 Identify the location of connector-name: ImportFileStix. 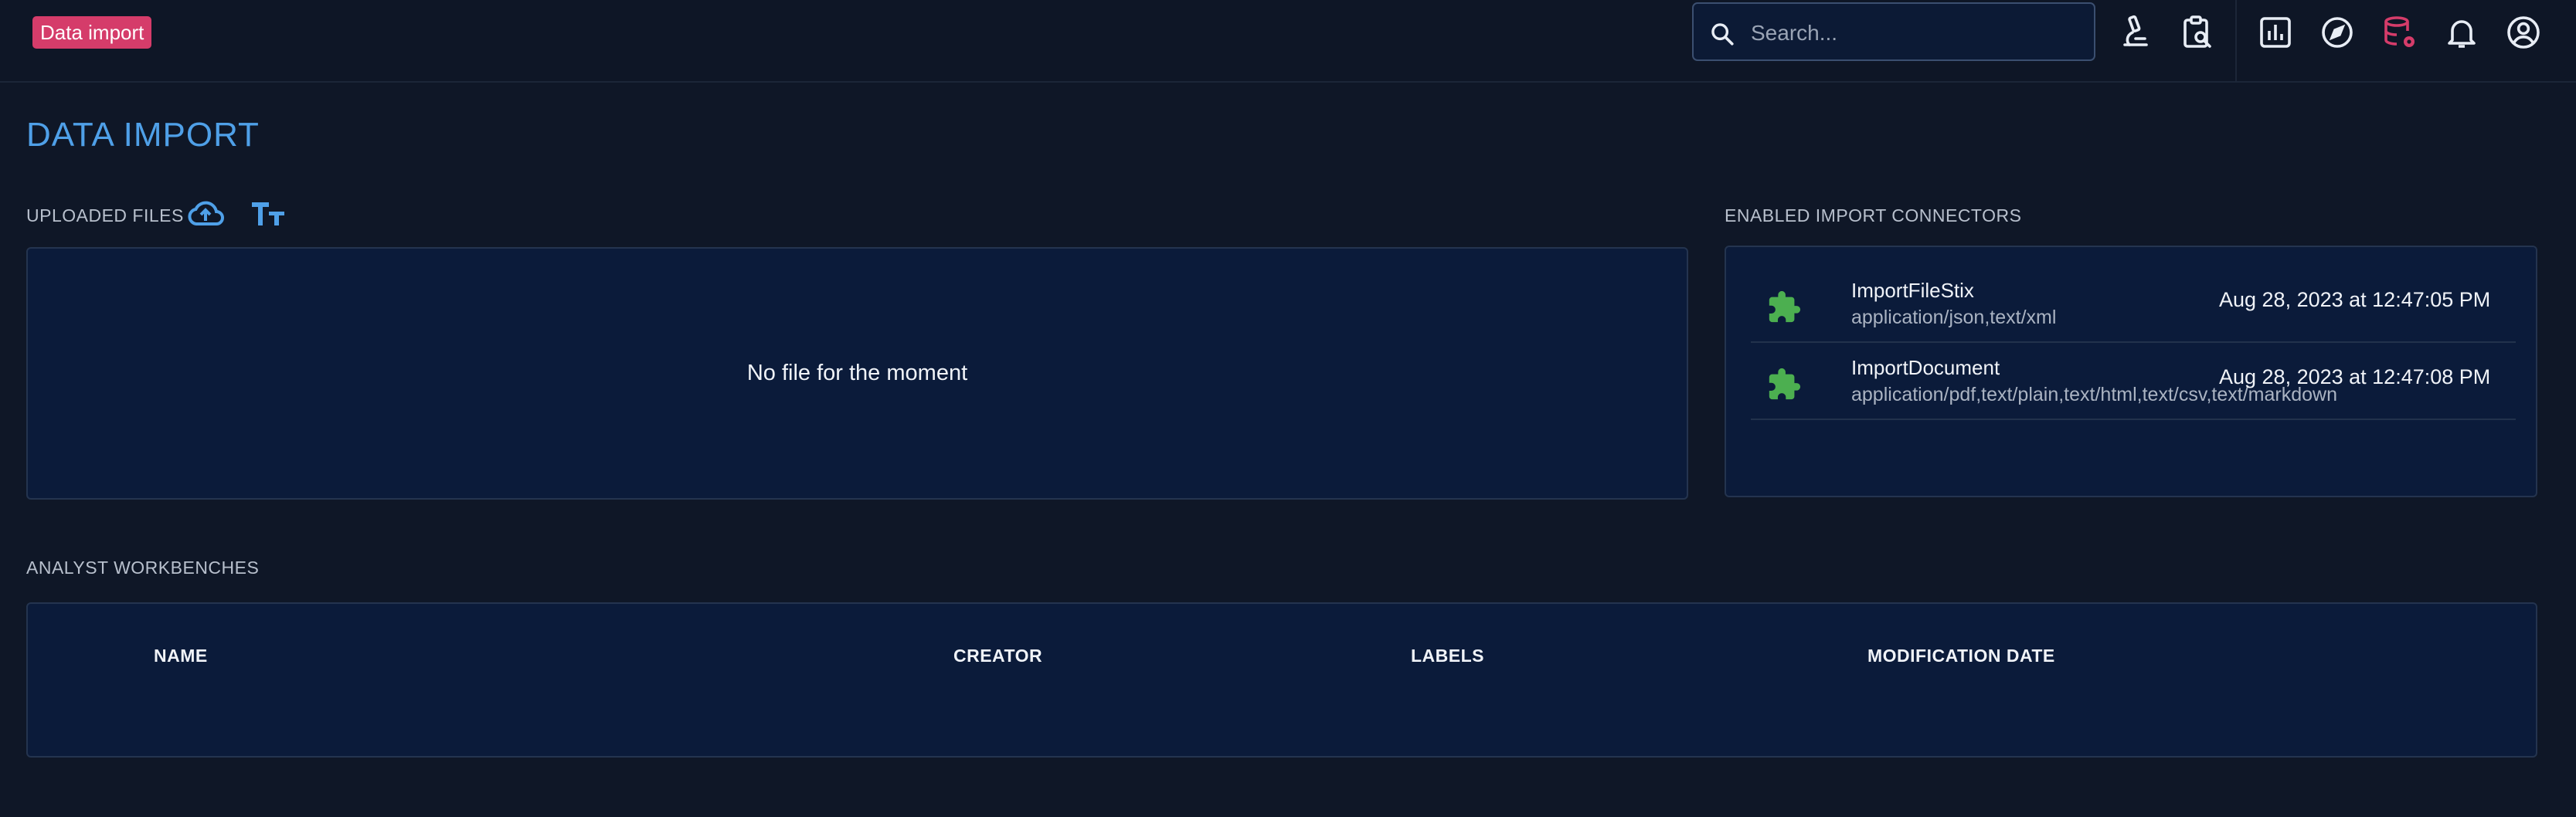
(1912, 290).